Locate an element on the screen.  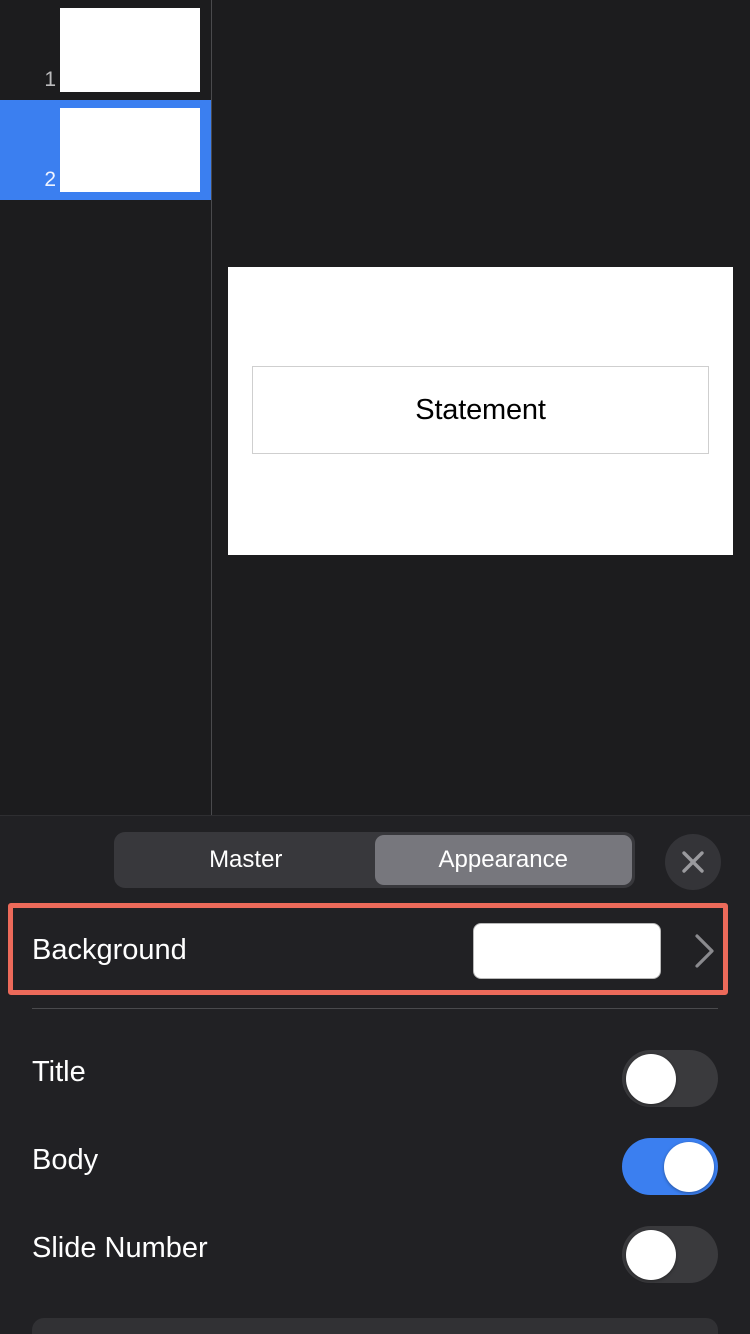
row-body: Body is located at coordinates (375, 1160).